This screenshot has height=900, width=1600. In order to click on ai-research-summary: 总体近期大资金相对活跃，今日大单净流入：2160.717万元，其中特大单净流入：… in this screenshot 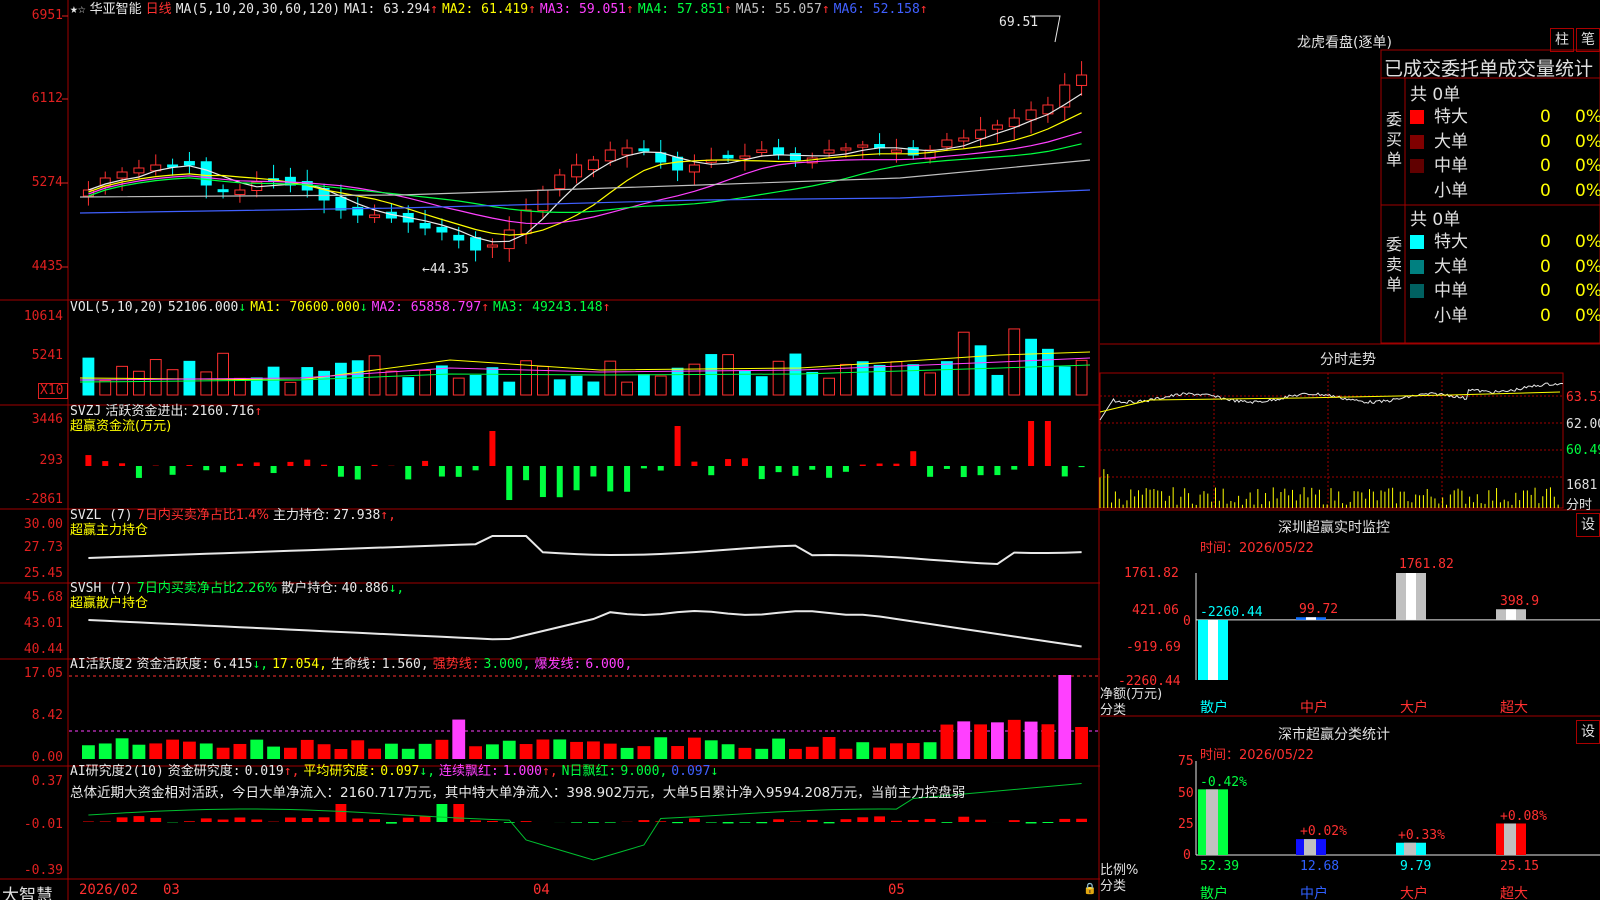, I will do `click(518, 793)`.